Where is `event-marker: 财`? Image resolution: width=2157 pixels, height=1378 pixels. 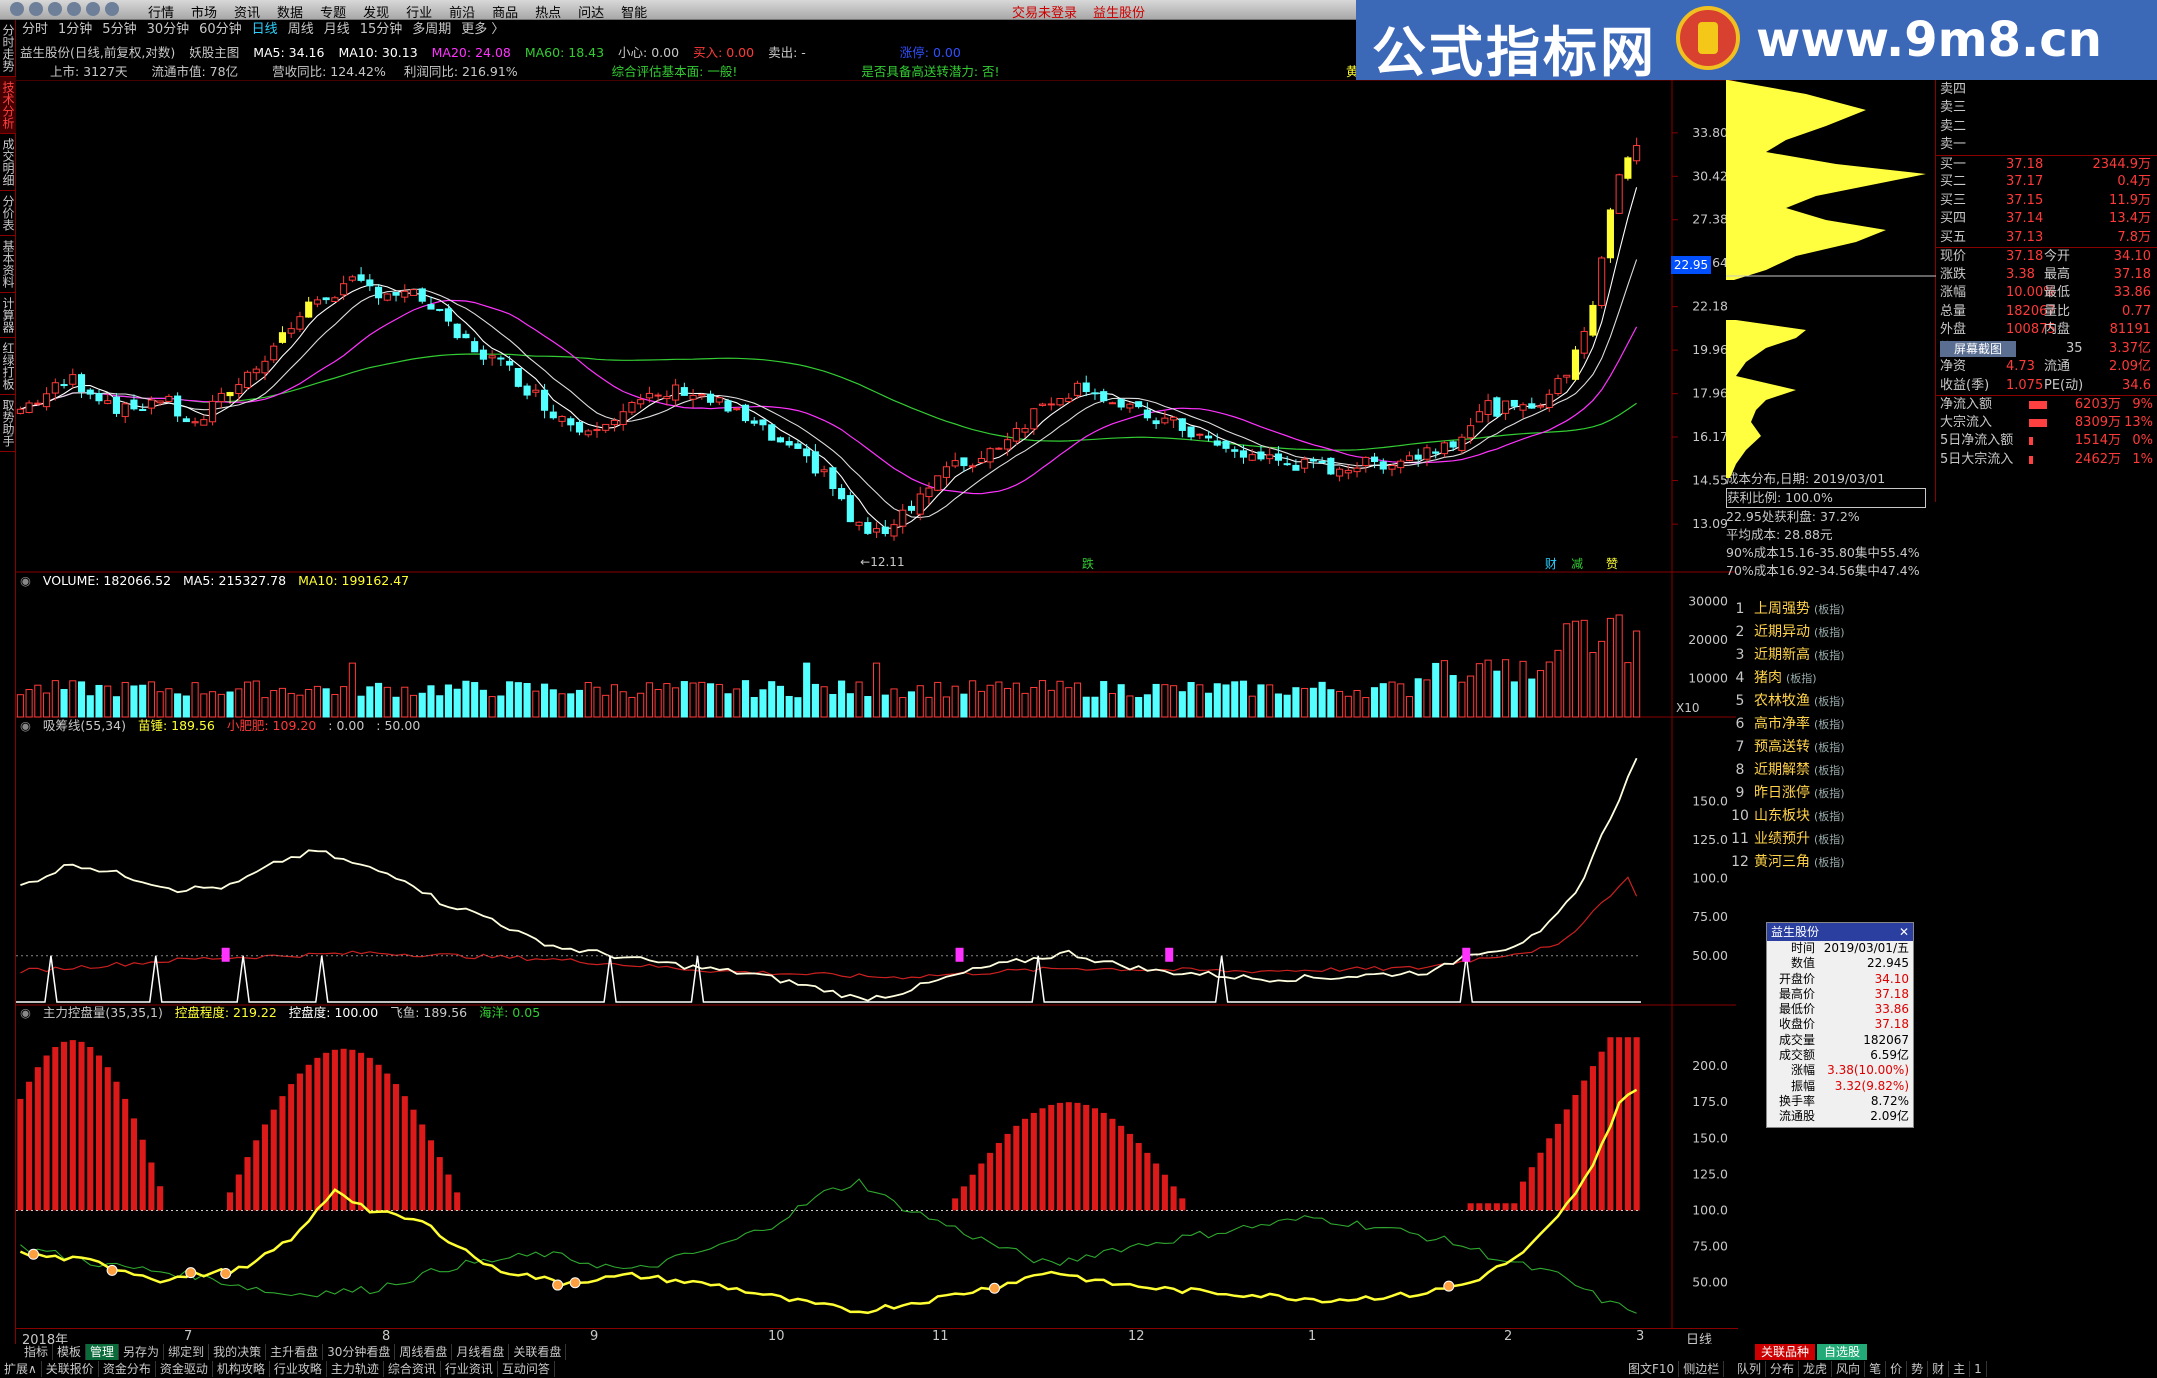
event-marker: 财 is located at coordinates (1551, 564).